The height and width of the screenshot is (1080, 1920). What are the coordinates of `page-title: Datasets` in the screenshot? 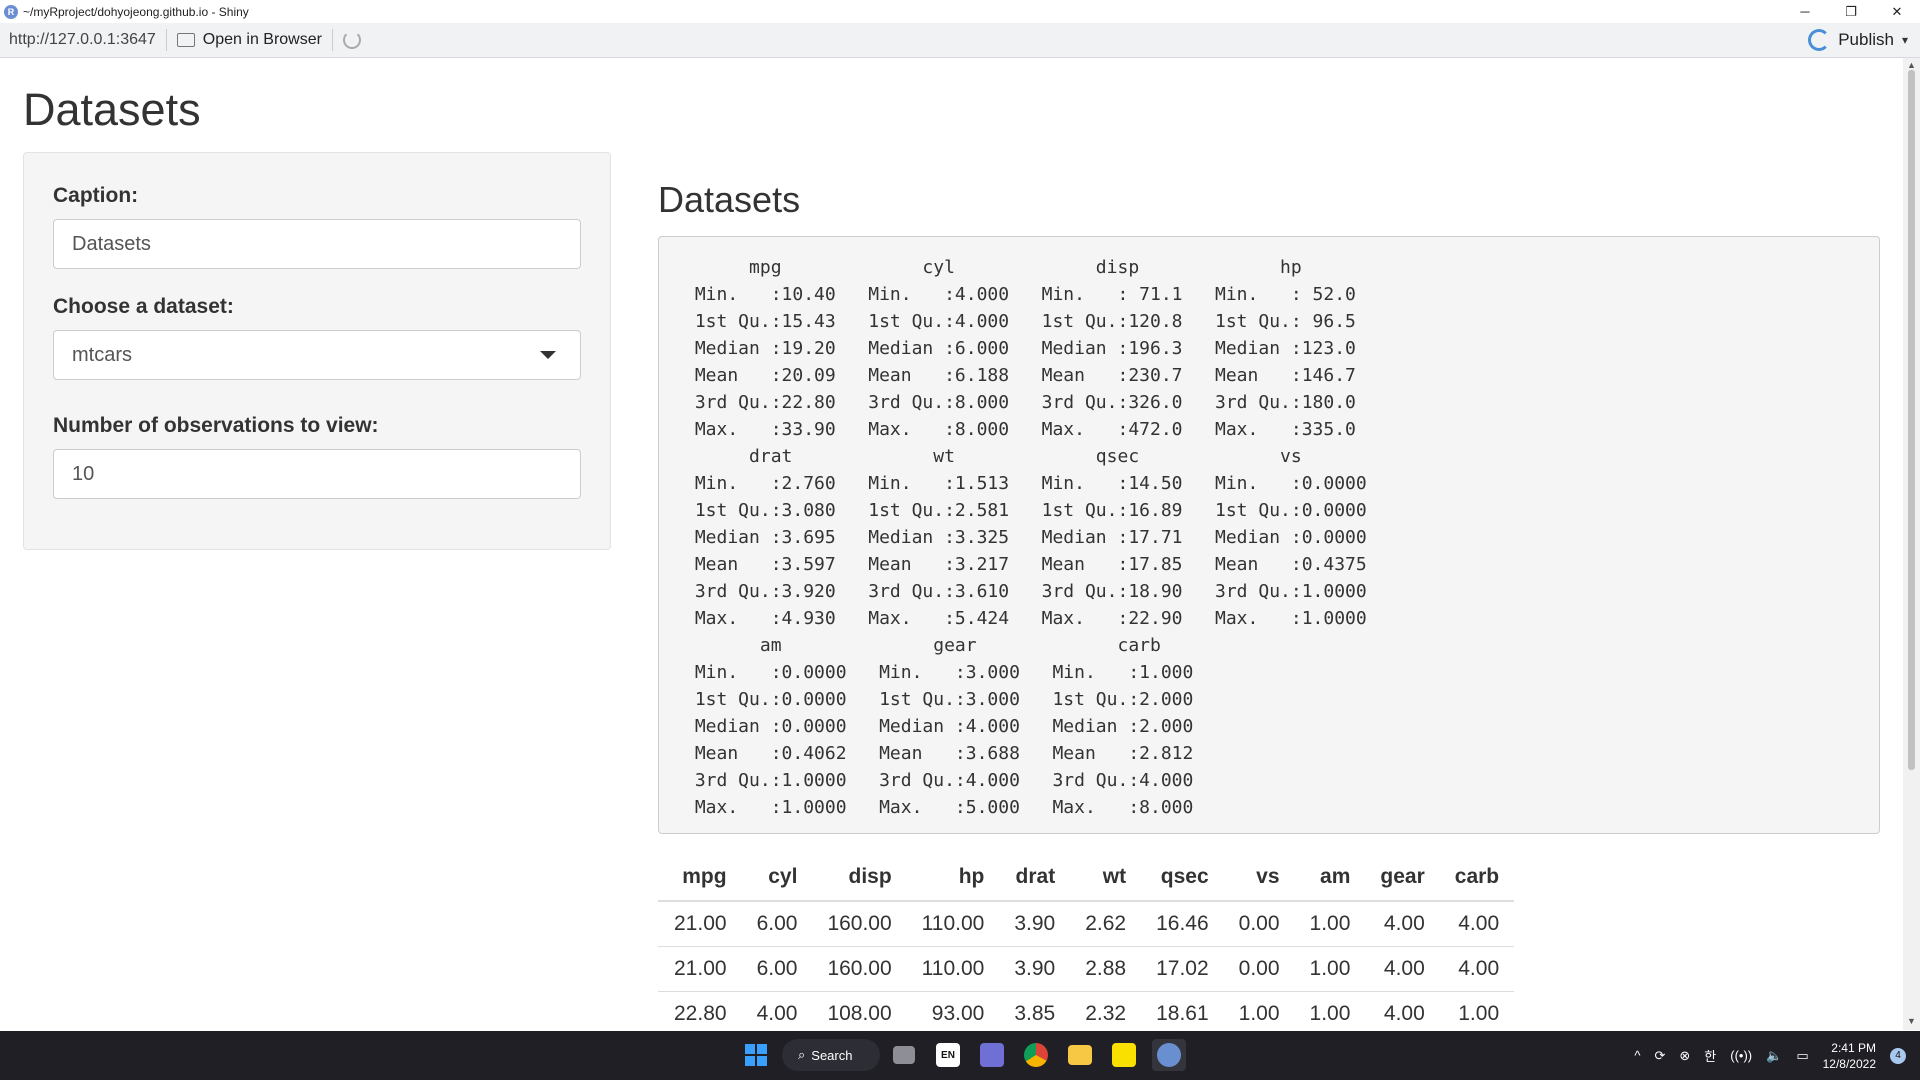 It's located at (112, 109).